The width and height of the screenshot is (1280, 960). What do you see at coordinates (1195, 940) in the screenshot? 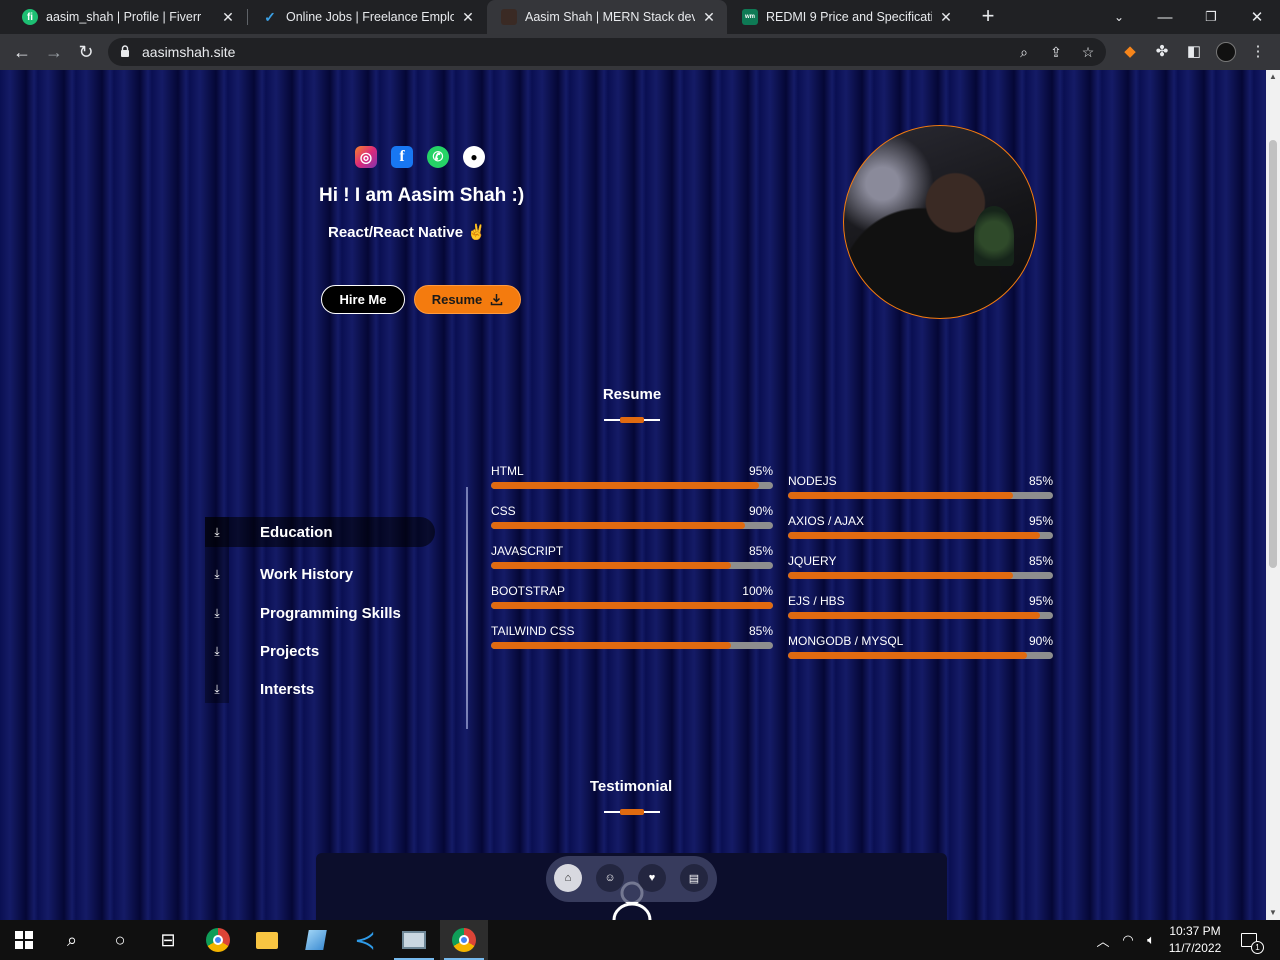
I see `taskbar-clock: 10:37 PM 11/7/2022` at bounding box center [1195, 940].